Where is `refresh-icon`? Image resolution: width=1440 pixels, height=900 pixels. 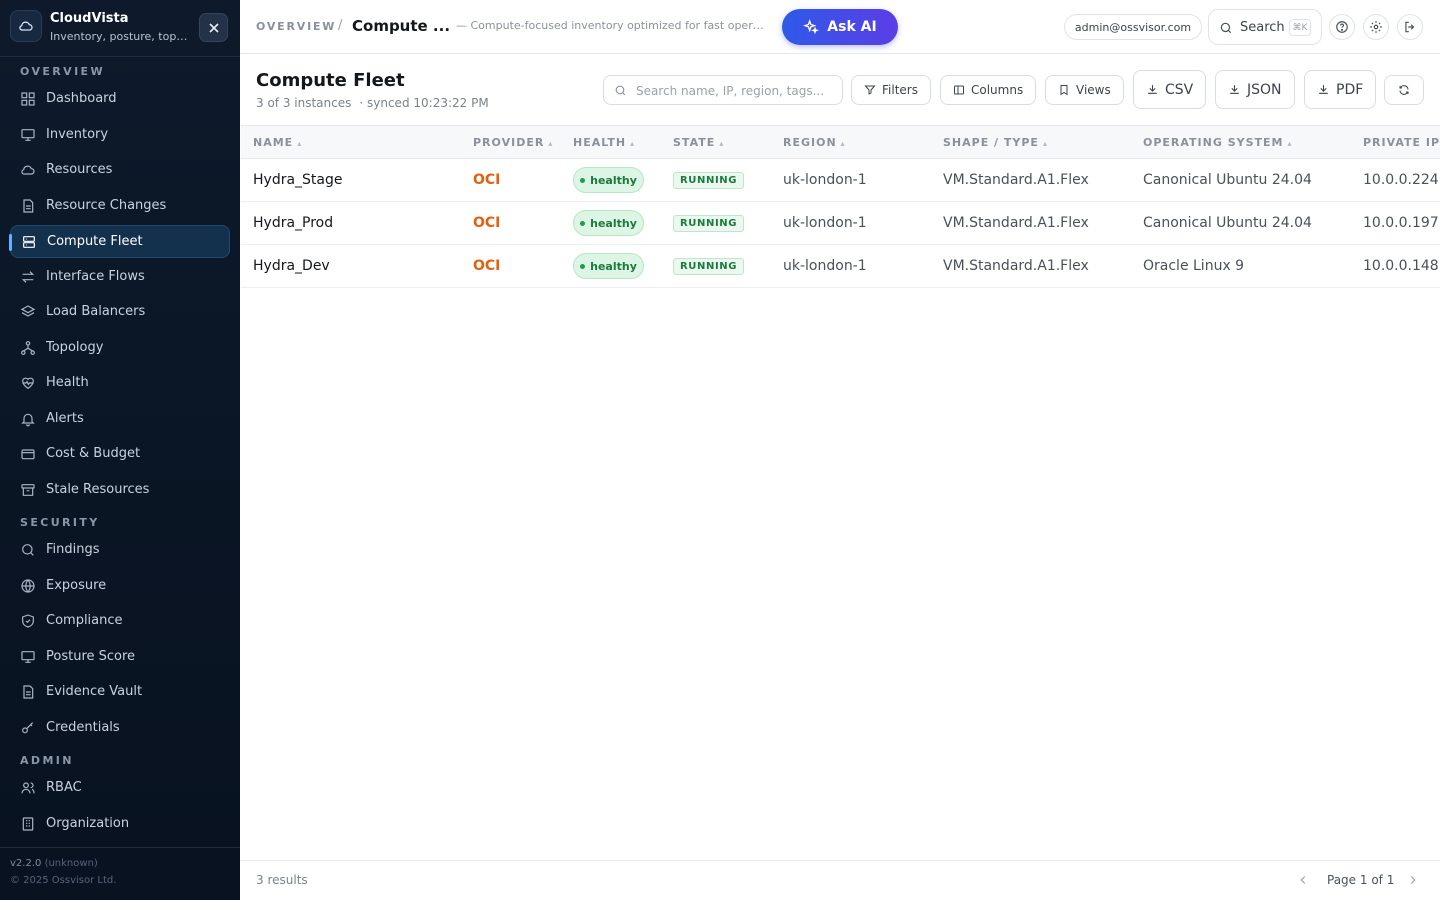
refresh-icon is located at coordinates (1404, 90).